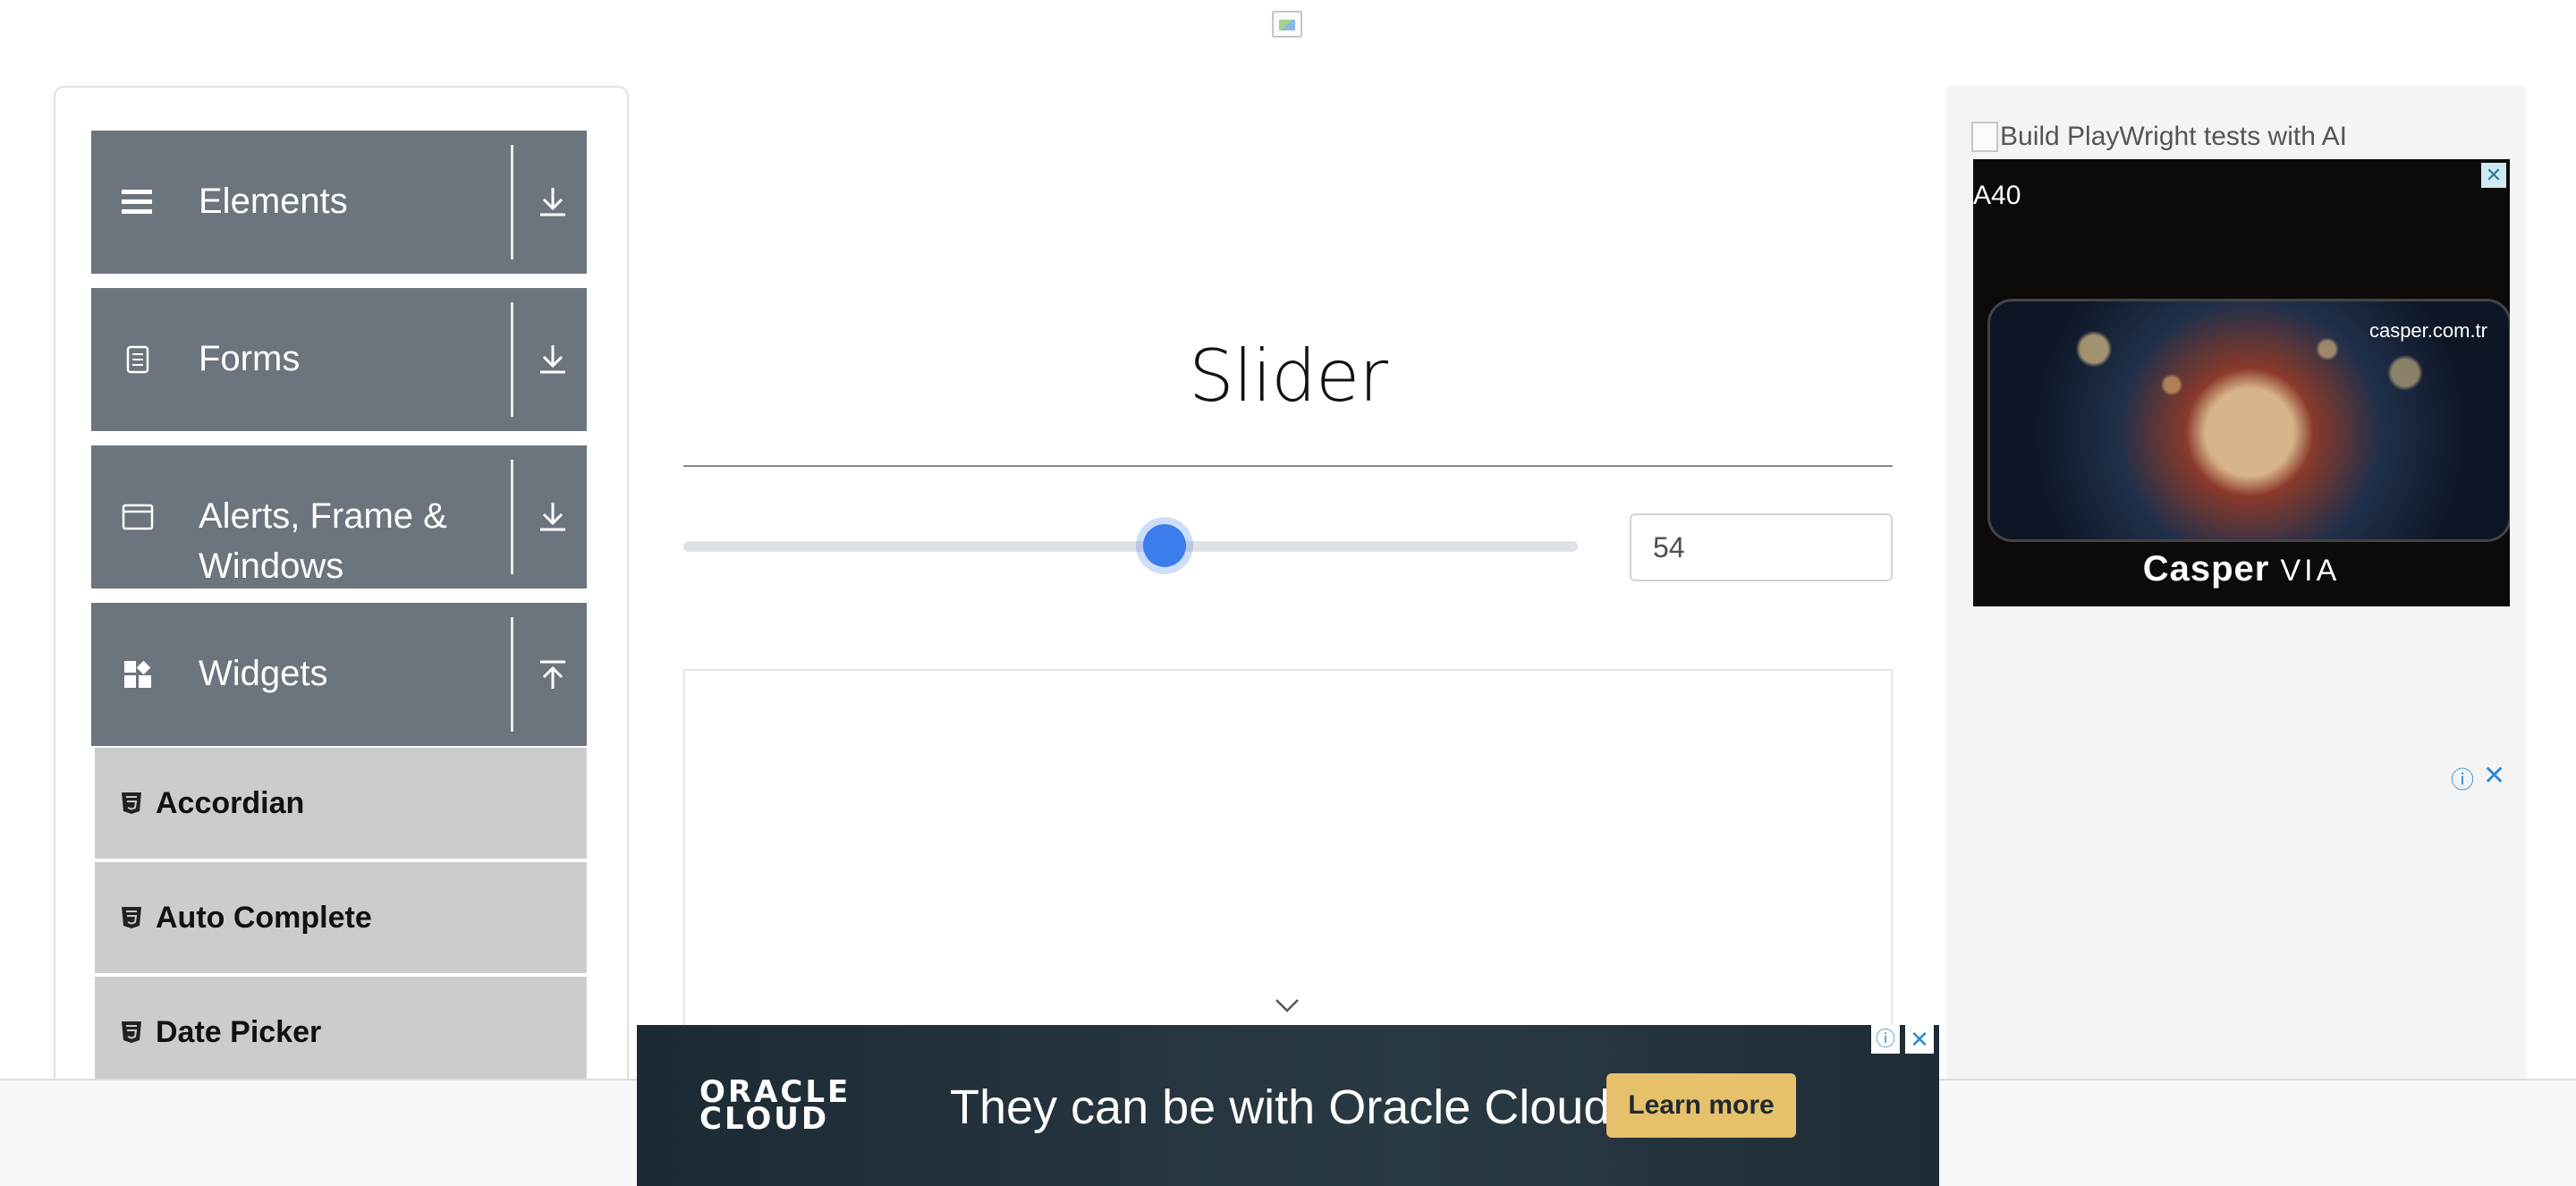 This screenshot has height=1186, width=2576. Describe the element at coordinates (1288, 376) in the screenshot. I see `page-title: Slider` at that location.